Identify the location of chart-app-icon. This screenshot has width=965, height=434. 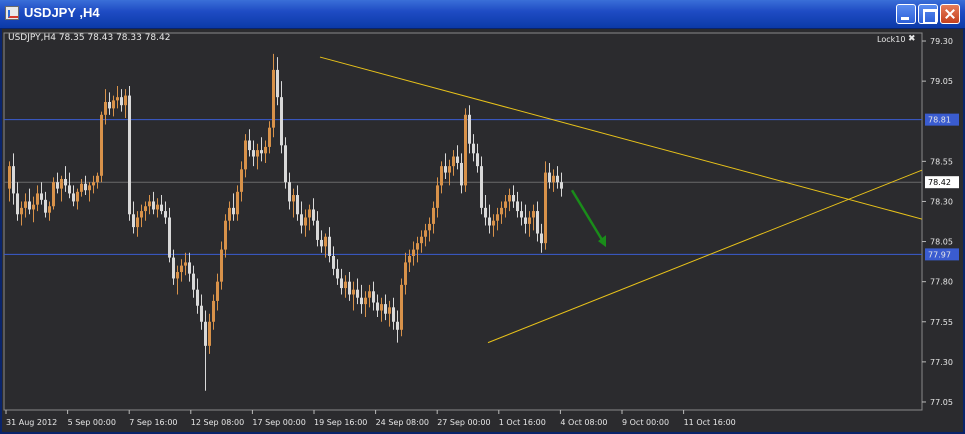
(12, 13).